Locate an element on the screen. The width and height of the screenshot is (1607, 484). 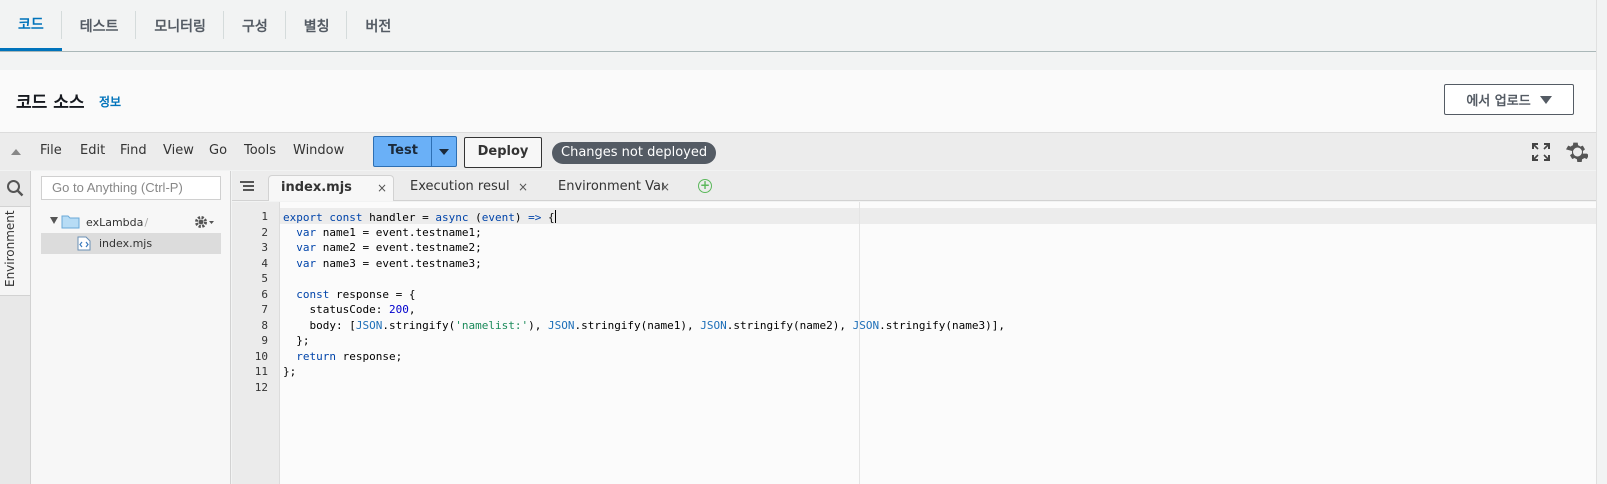
print-margin is located at coordinates (859, 343).